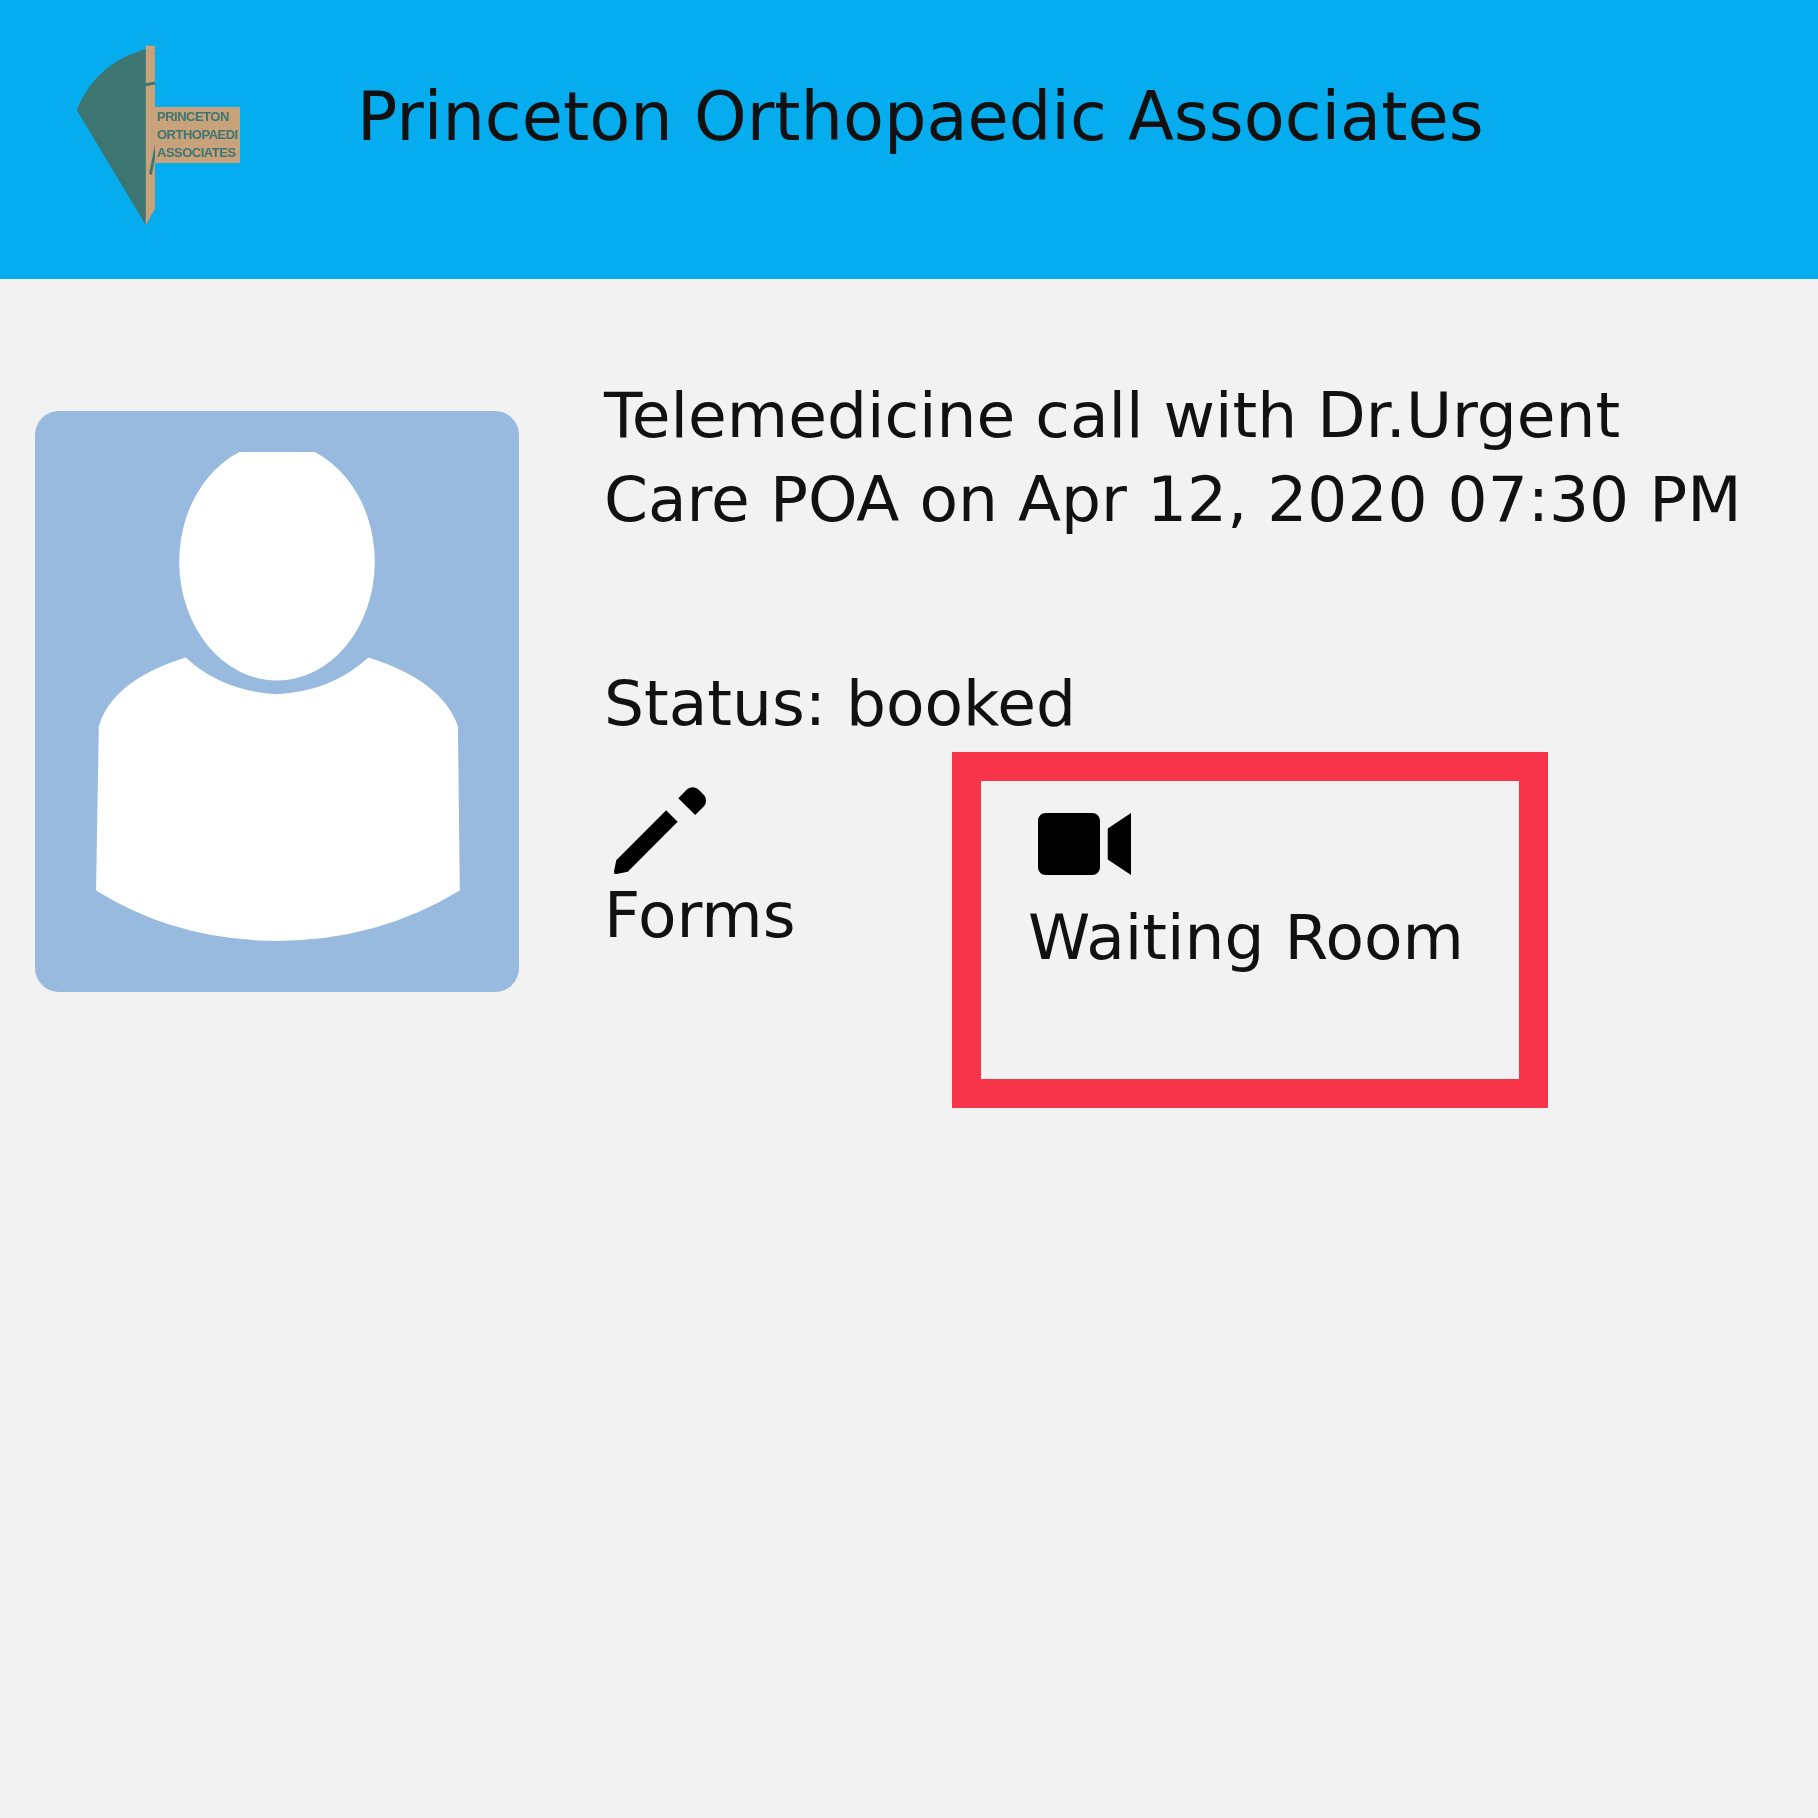  What do you see at coordinates (1173, 458) in the screenshot?
I see `appointment-description: Telemedicine call with Dr.Urgent Care POA on Apr 12, 2020 07:30 PM` at bounding box center [1173, 458].